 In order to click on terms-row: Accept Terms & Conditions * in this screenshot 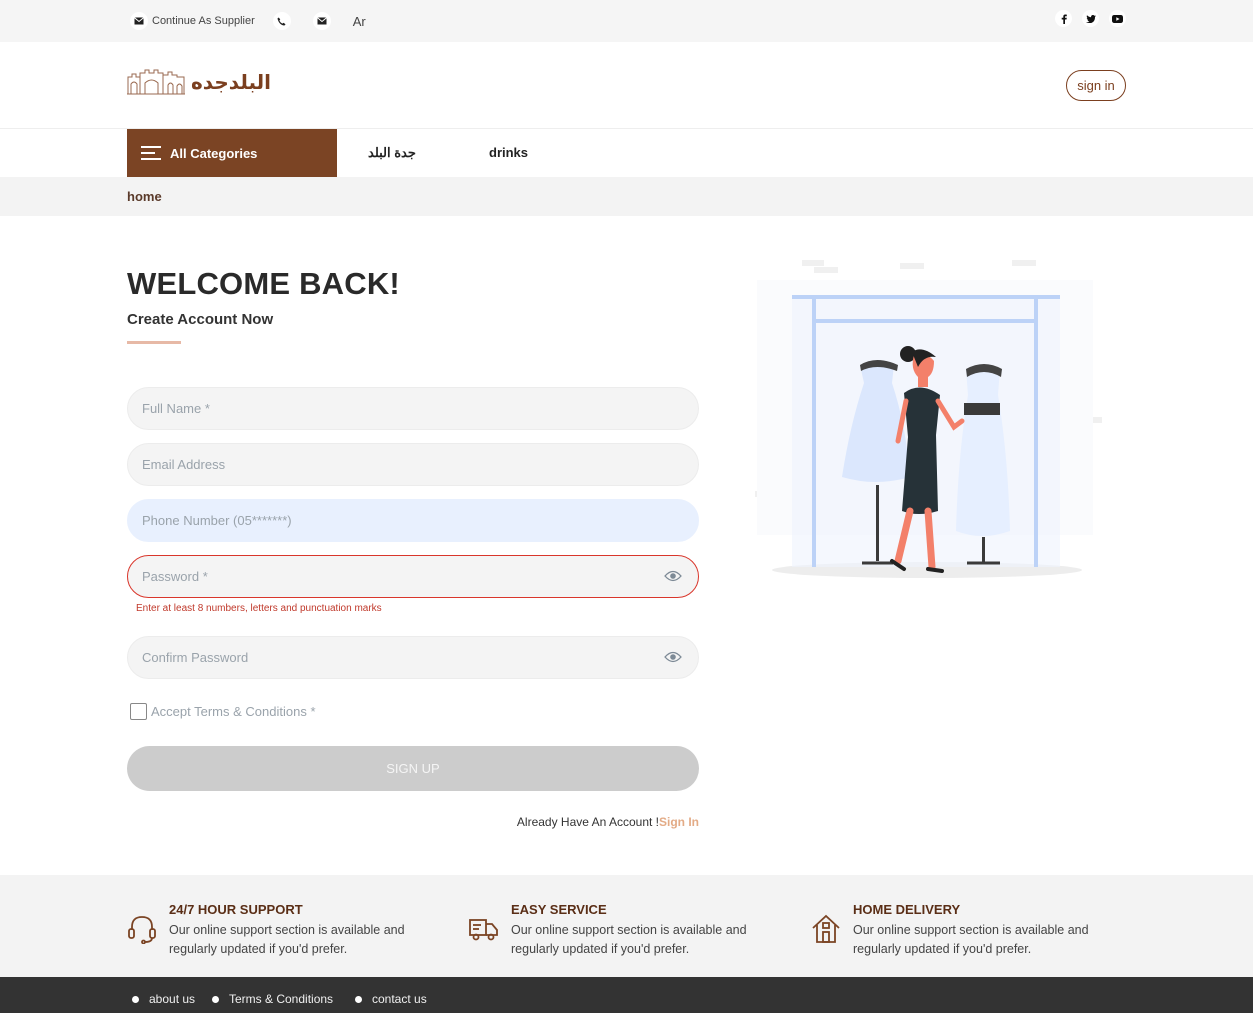, I will do `click(223, 711)`.